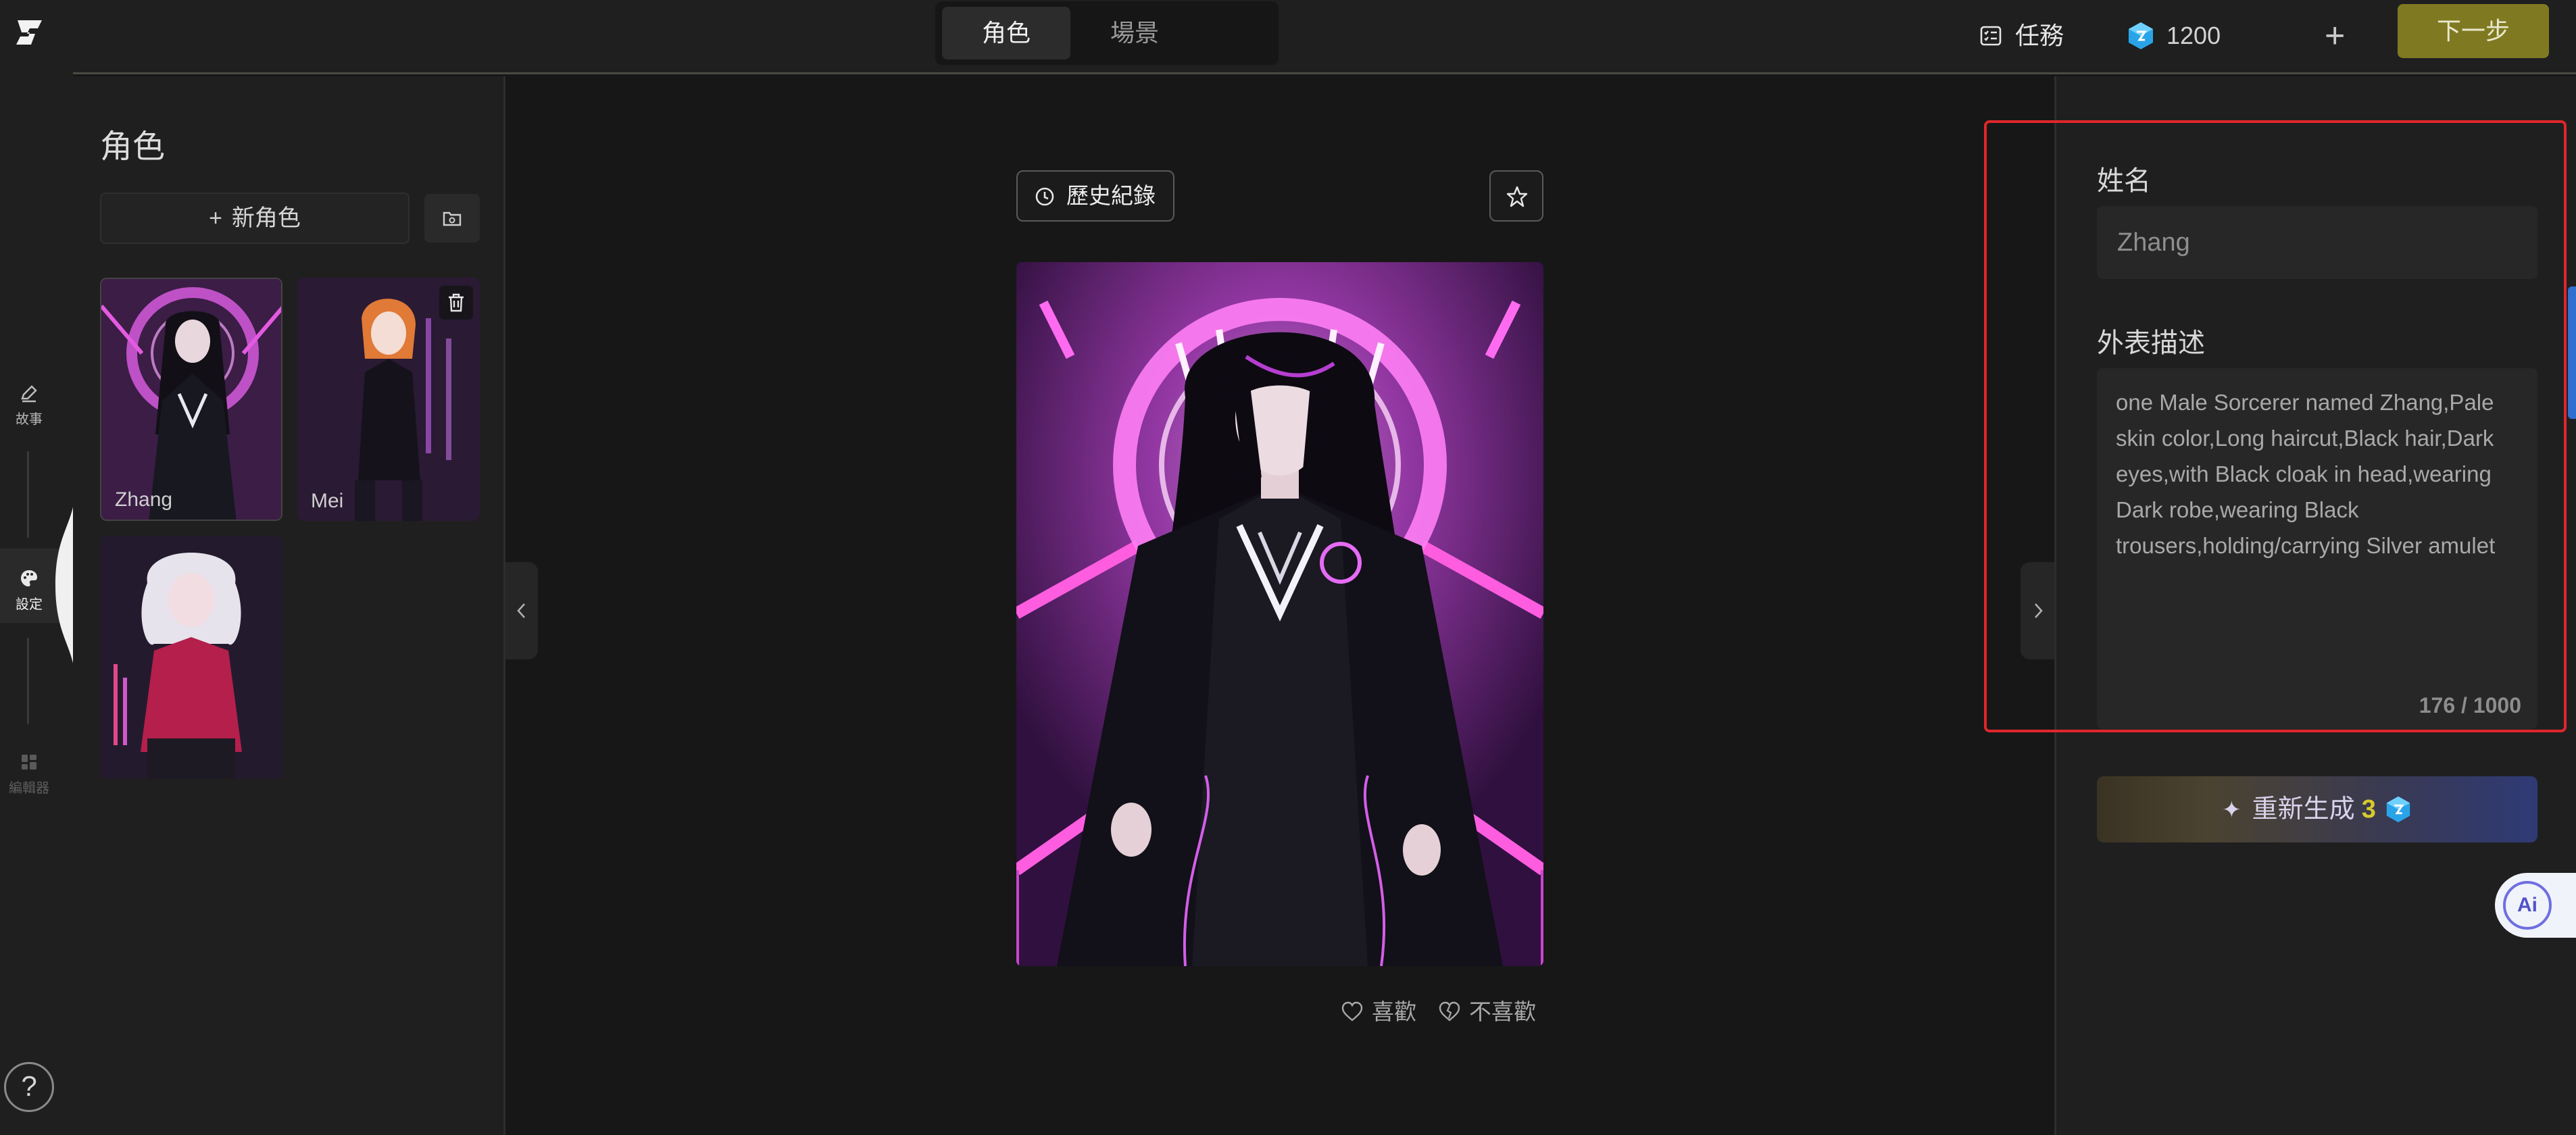  Describe the element at coordinates (144, 499) in the screenshot. I see `character-name-label: Zhang` at that location.